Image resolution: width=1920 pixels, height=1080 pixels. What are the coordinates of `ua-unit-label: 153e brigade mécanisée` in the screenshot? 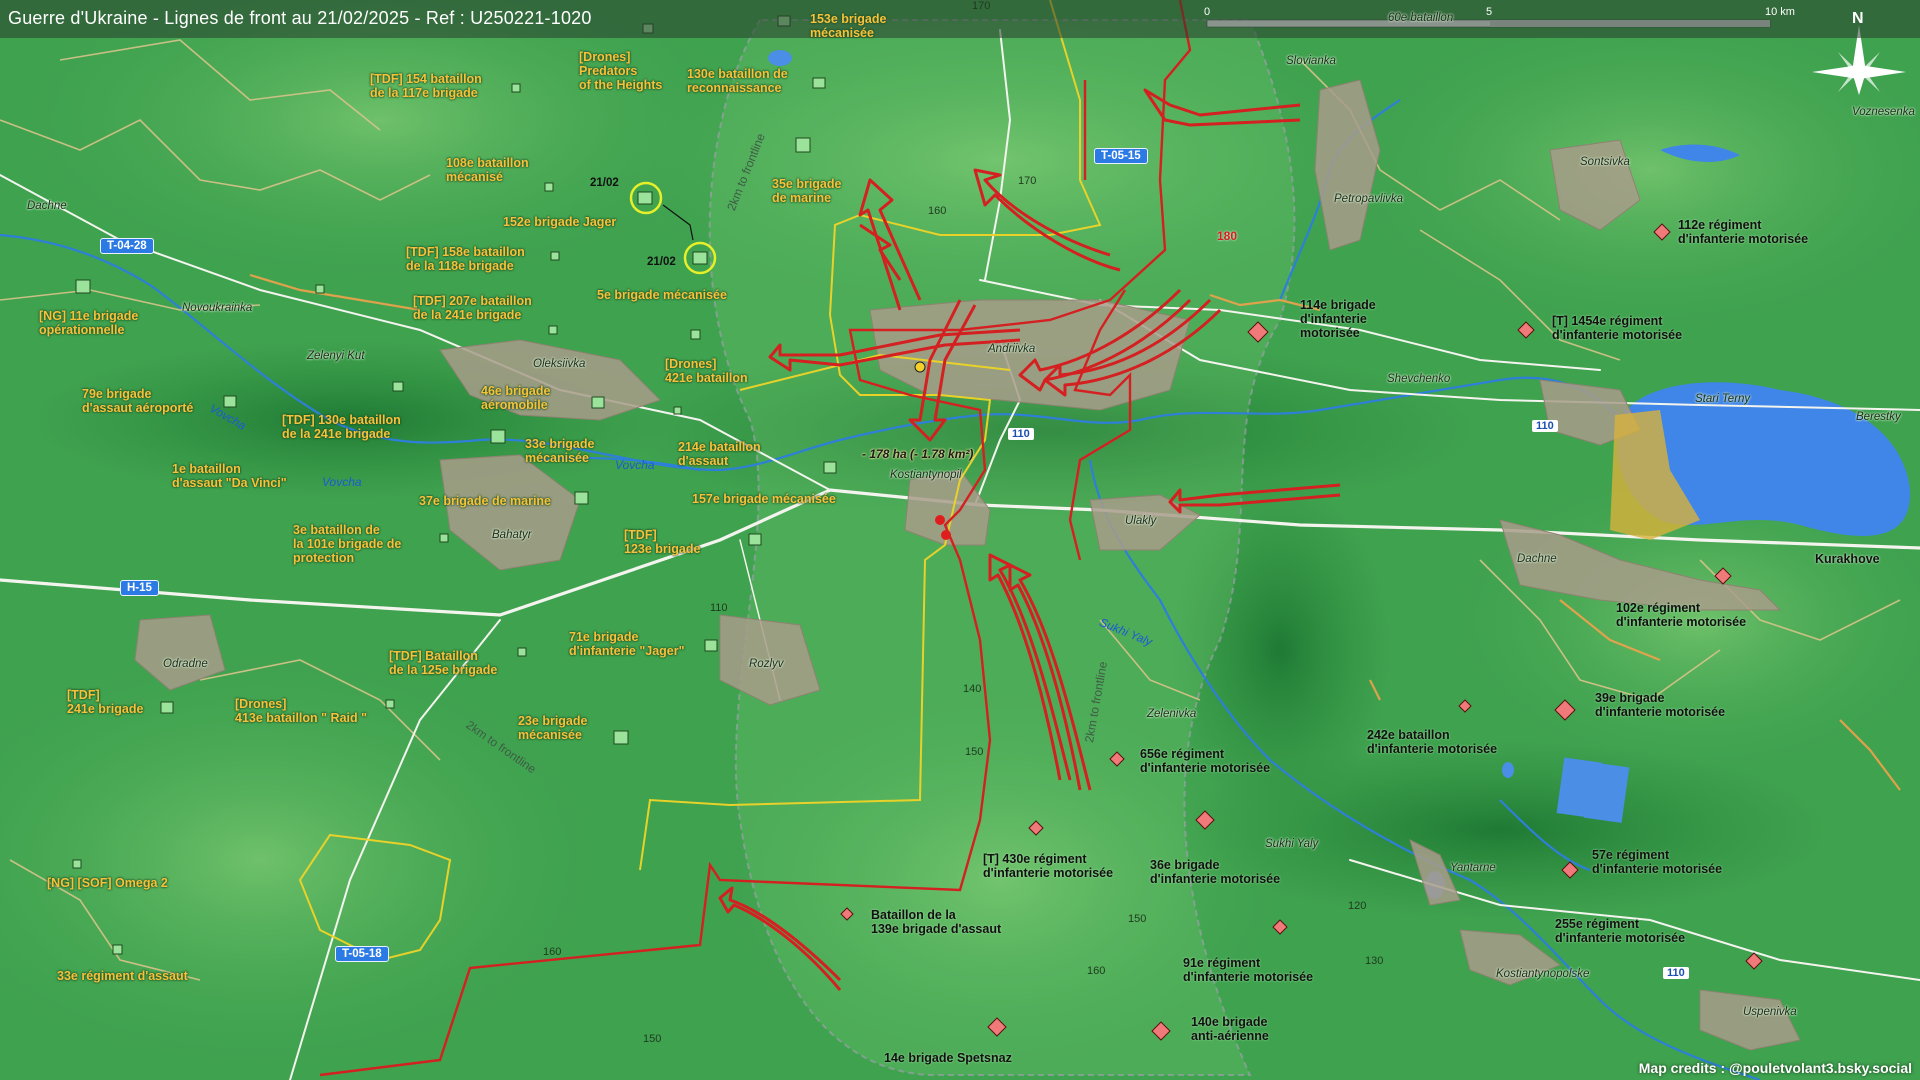 It's located at (848, 26).